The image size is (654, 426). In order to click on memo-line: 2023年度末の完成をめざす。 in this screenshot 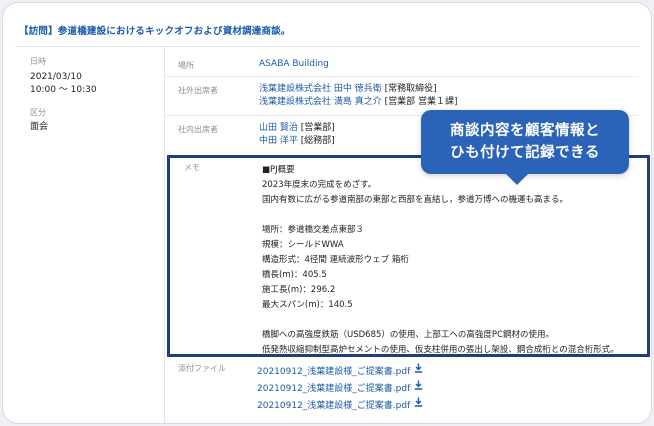, I will do `click(319, 185)`.